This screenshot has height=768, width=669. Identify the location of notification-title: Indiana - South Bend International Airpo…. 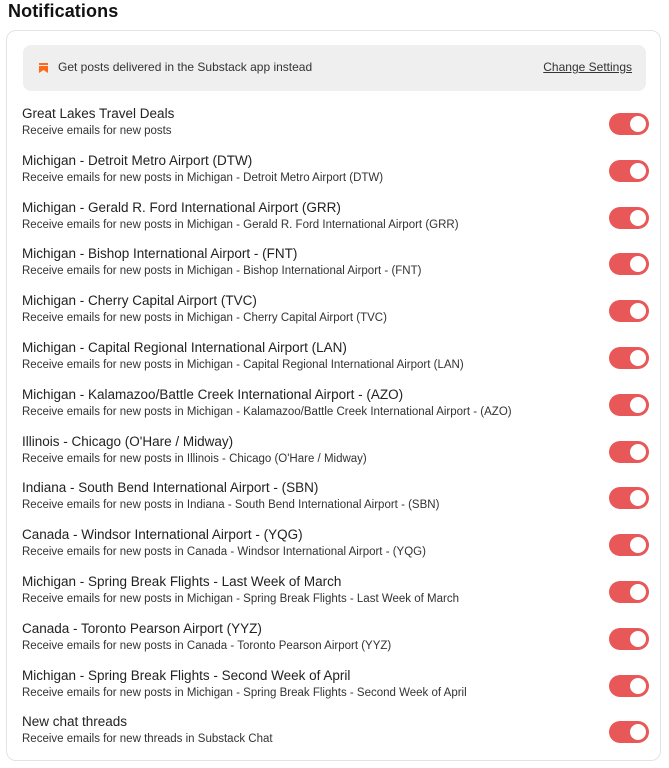
(170, 488).